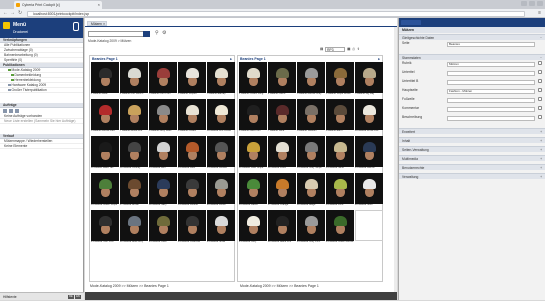 The height and width of the screenshot is (301, 545). Describe the element at coordinates (105, 117) in the screenshot. I see `product-tile: 6 Beanie Bobble Red` at that location.